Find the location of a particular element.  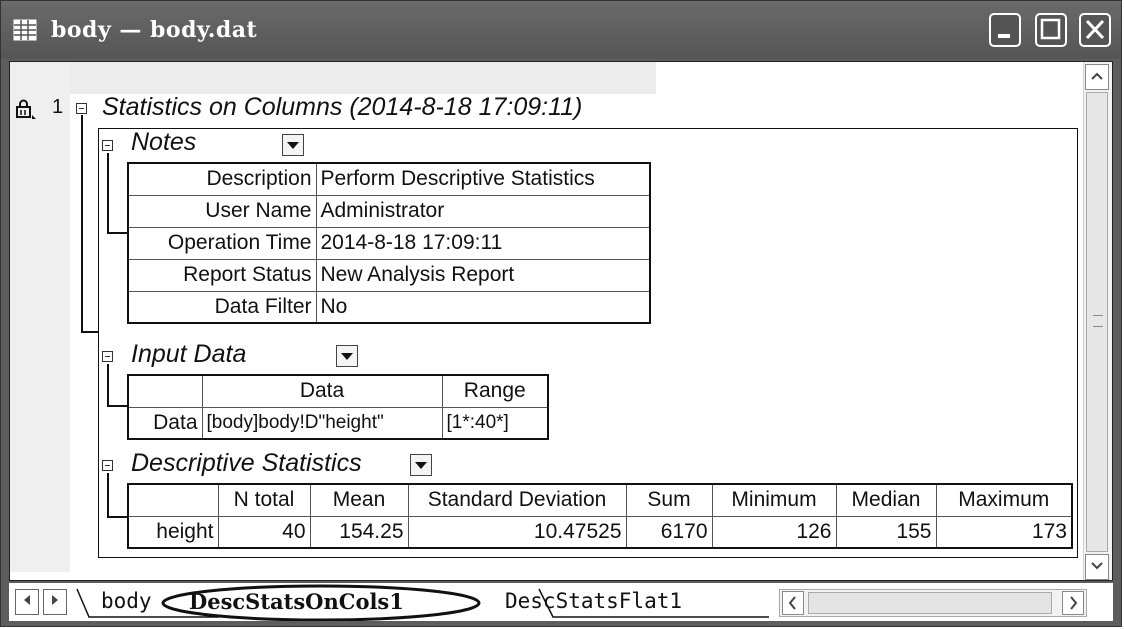

horizontal-scroll-thumb is located at coordinates (930, 603).